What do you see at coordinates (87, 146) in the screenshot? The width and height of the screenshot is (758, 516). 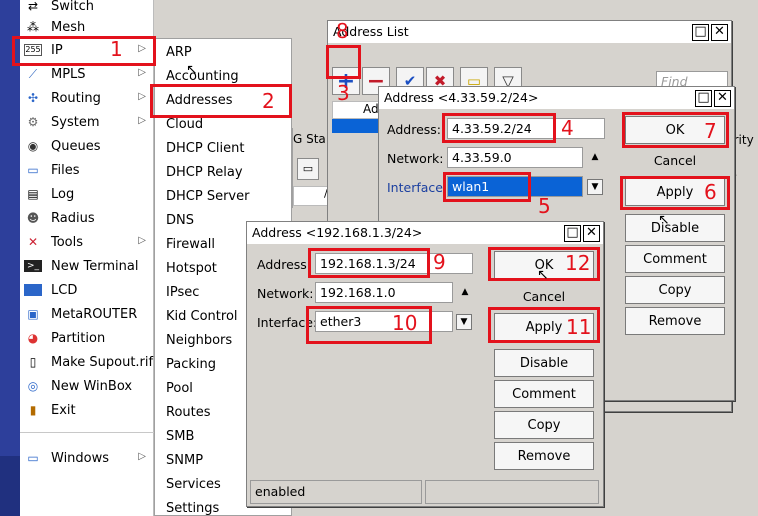 I see `menu-item-queues: ◉ Queues` at bounding box center [87, 146].